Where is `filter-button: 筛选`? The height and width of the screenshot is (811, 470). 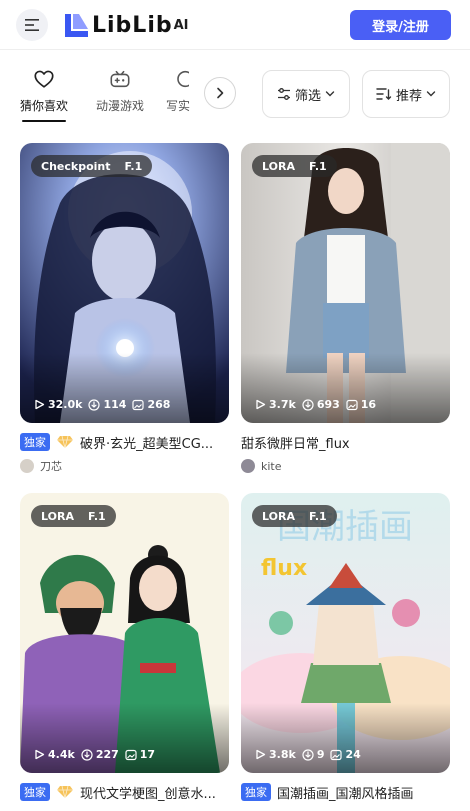
filter-button: 筛选 is located at coordinates (306, 94).